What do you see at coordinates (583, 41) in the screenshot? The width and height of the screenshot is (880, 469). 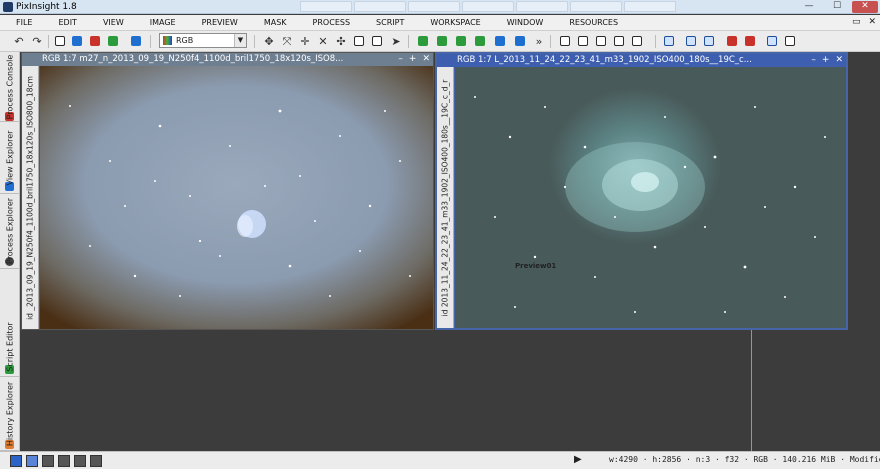 I see `mask-show-icon` at bounding box center [583, 41].